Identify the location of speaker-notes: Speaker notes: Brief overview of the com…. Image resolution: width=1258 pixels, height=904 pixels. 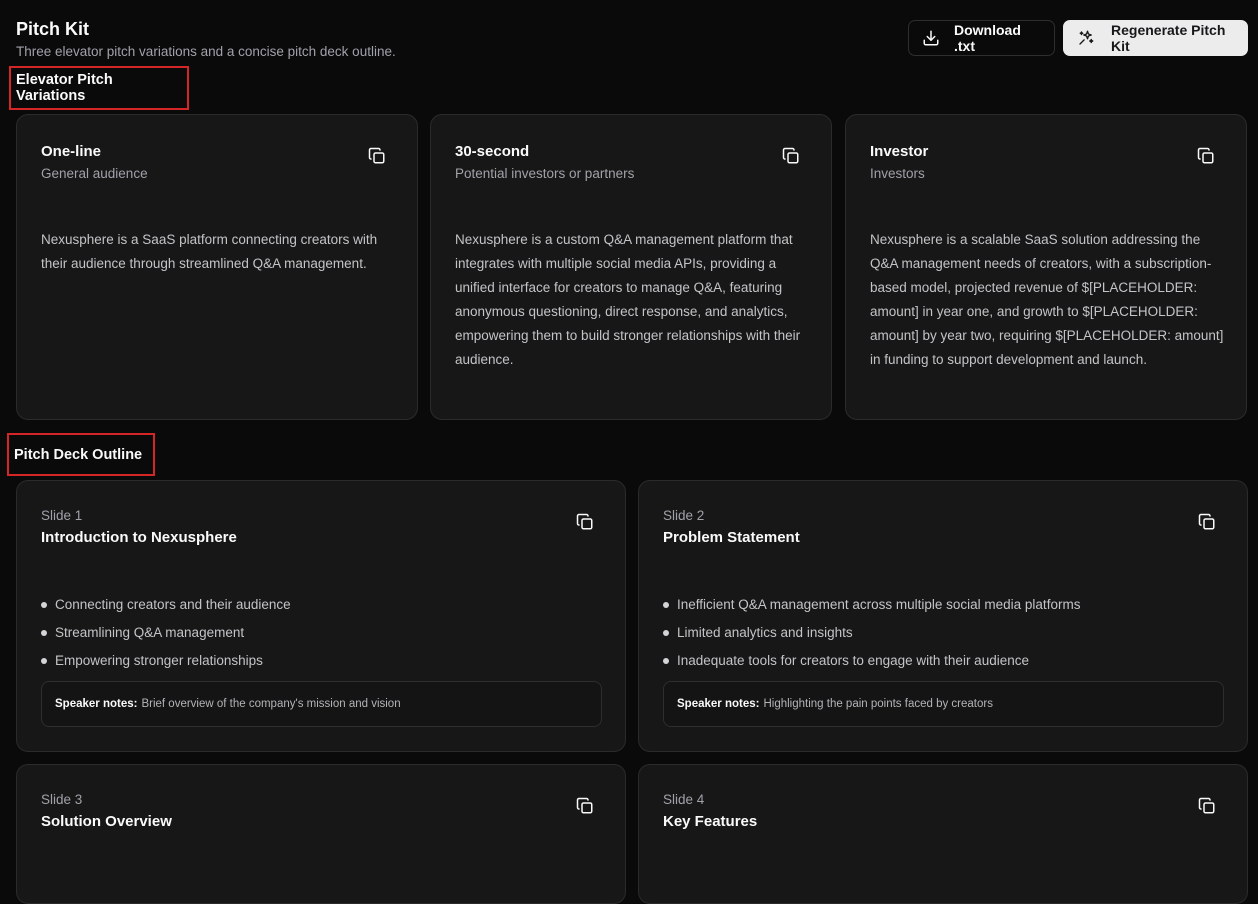
(321, 704).